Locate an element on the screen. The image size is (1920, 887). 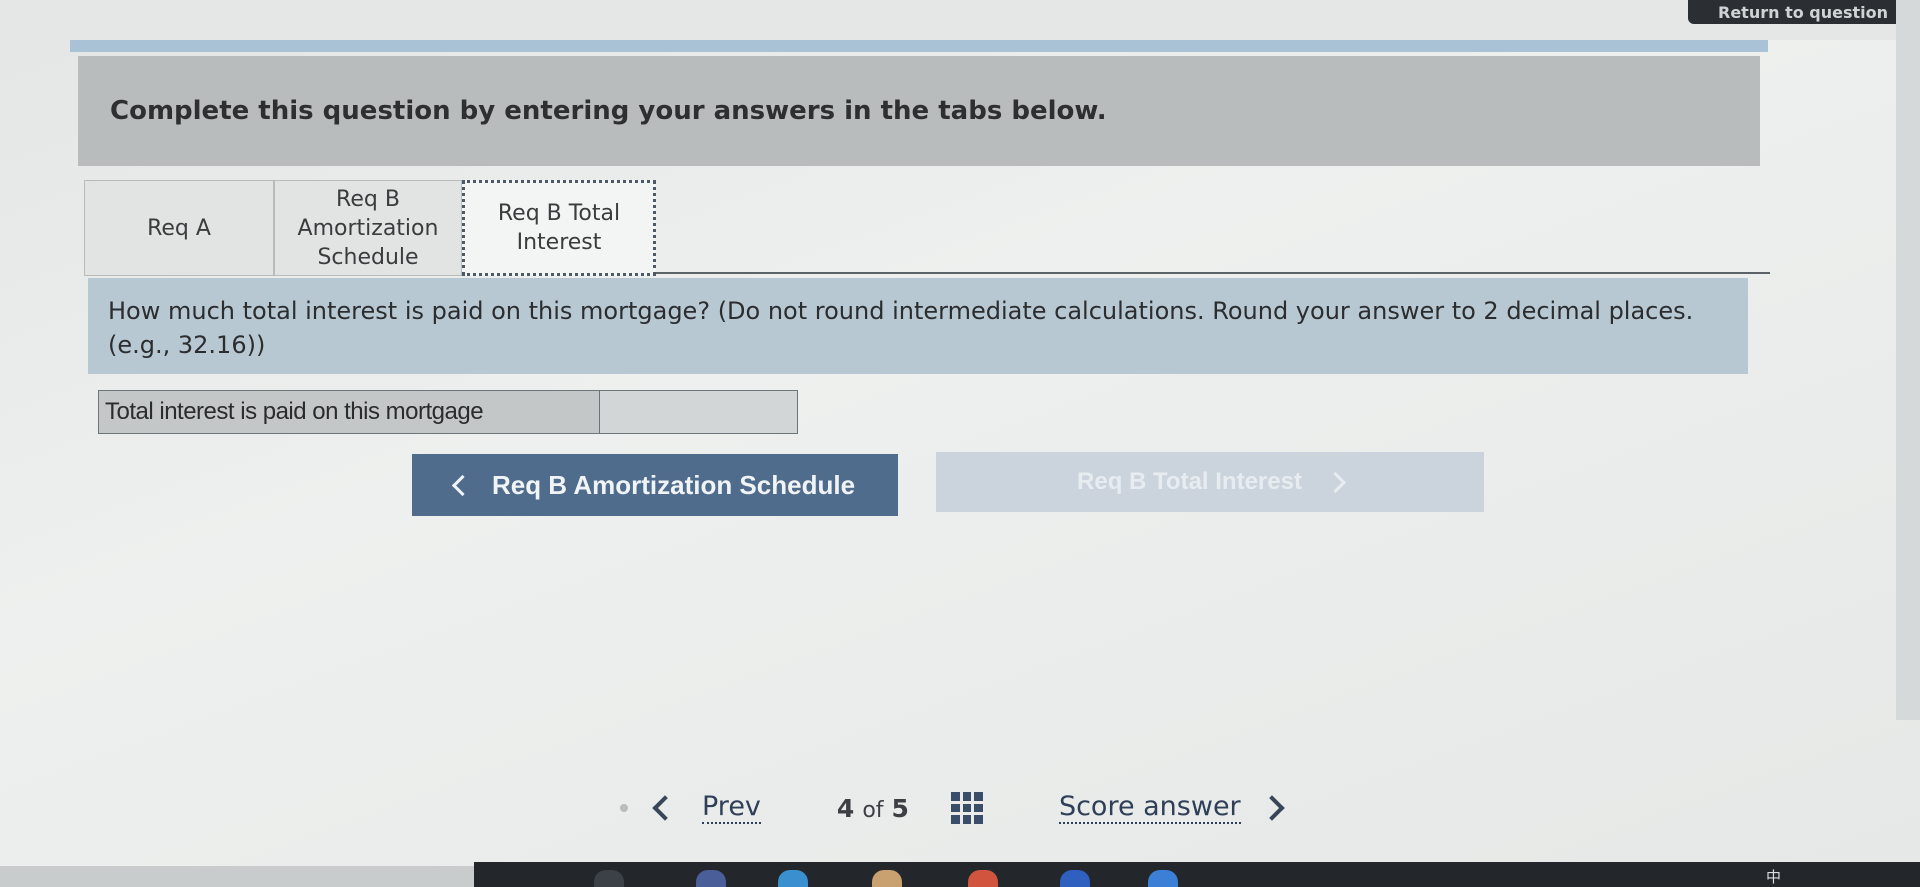
tab-label: Req A is located at coordinates (179, 228).